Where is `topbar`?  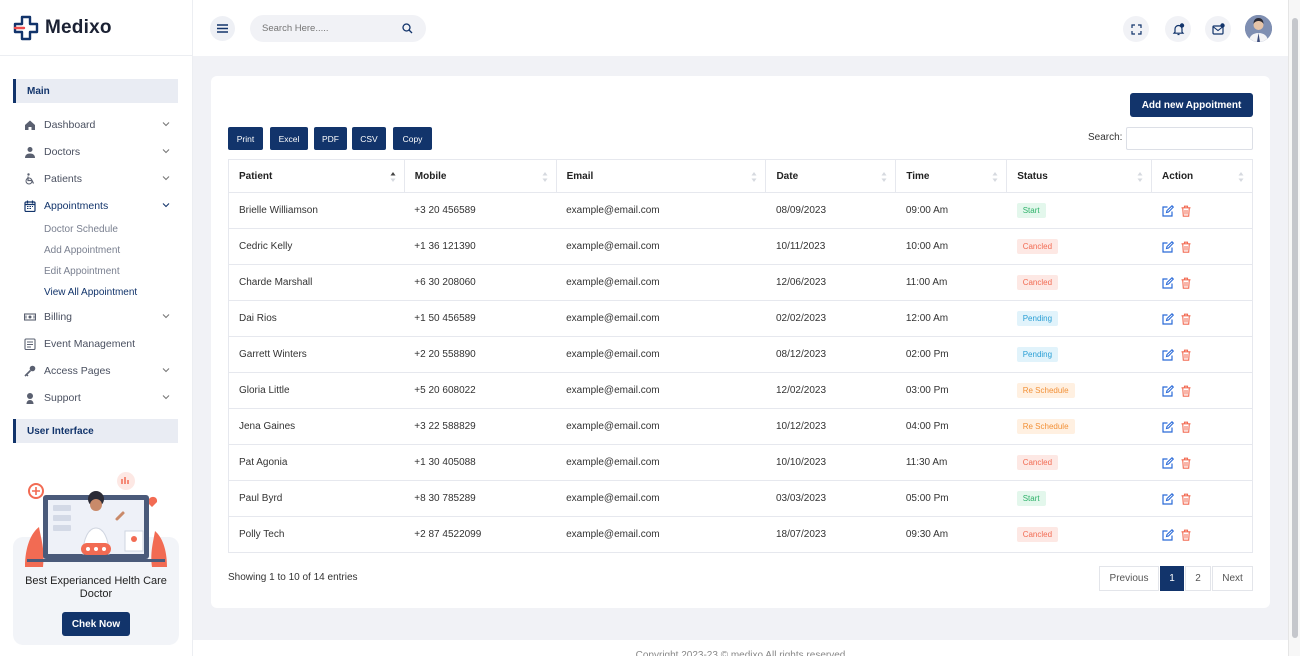
topbar is located at coordinates (740, 28).